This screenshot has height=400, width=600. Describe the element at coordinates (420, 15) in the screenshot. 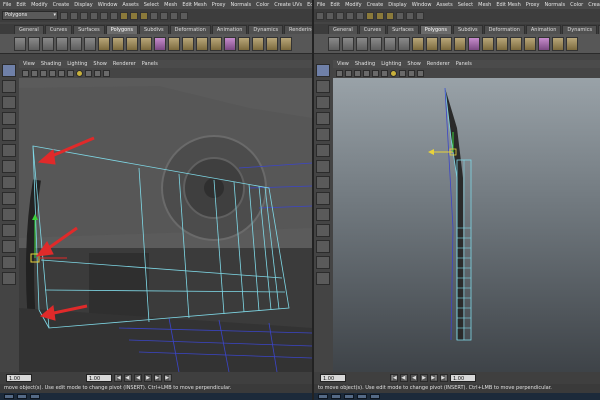

I see `render-settings-icon` at that location.